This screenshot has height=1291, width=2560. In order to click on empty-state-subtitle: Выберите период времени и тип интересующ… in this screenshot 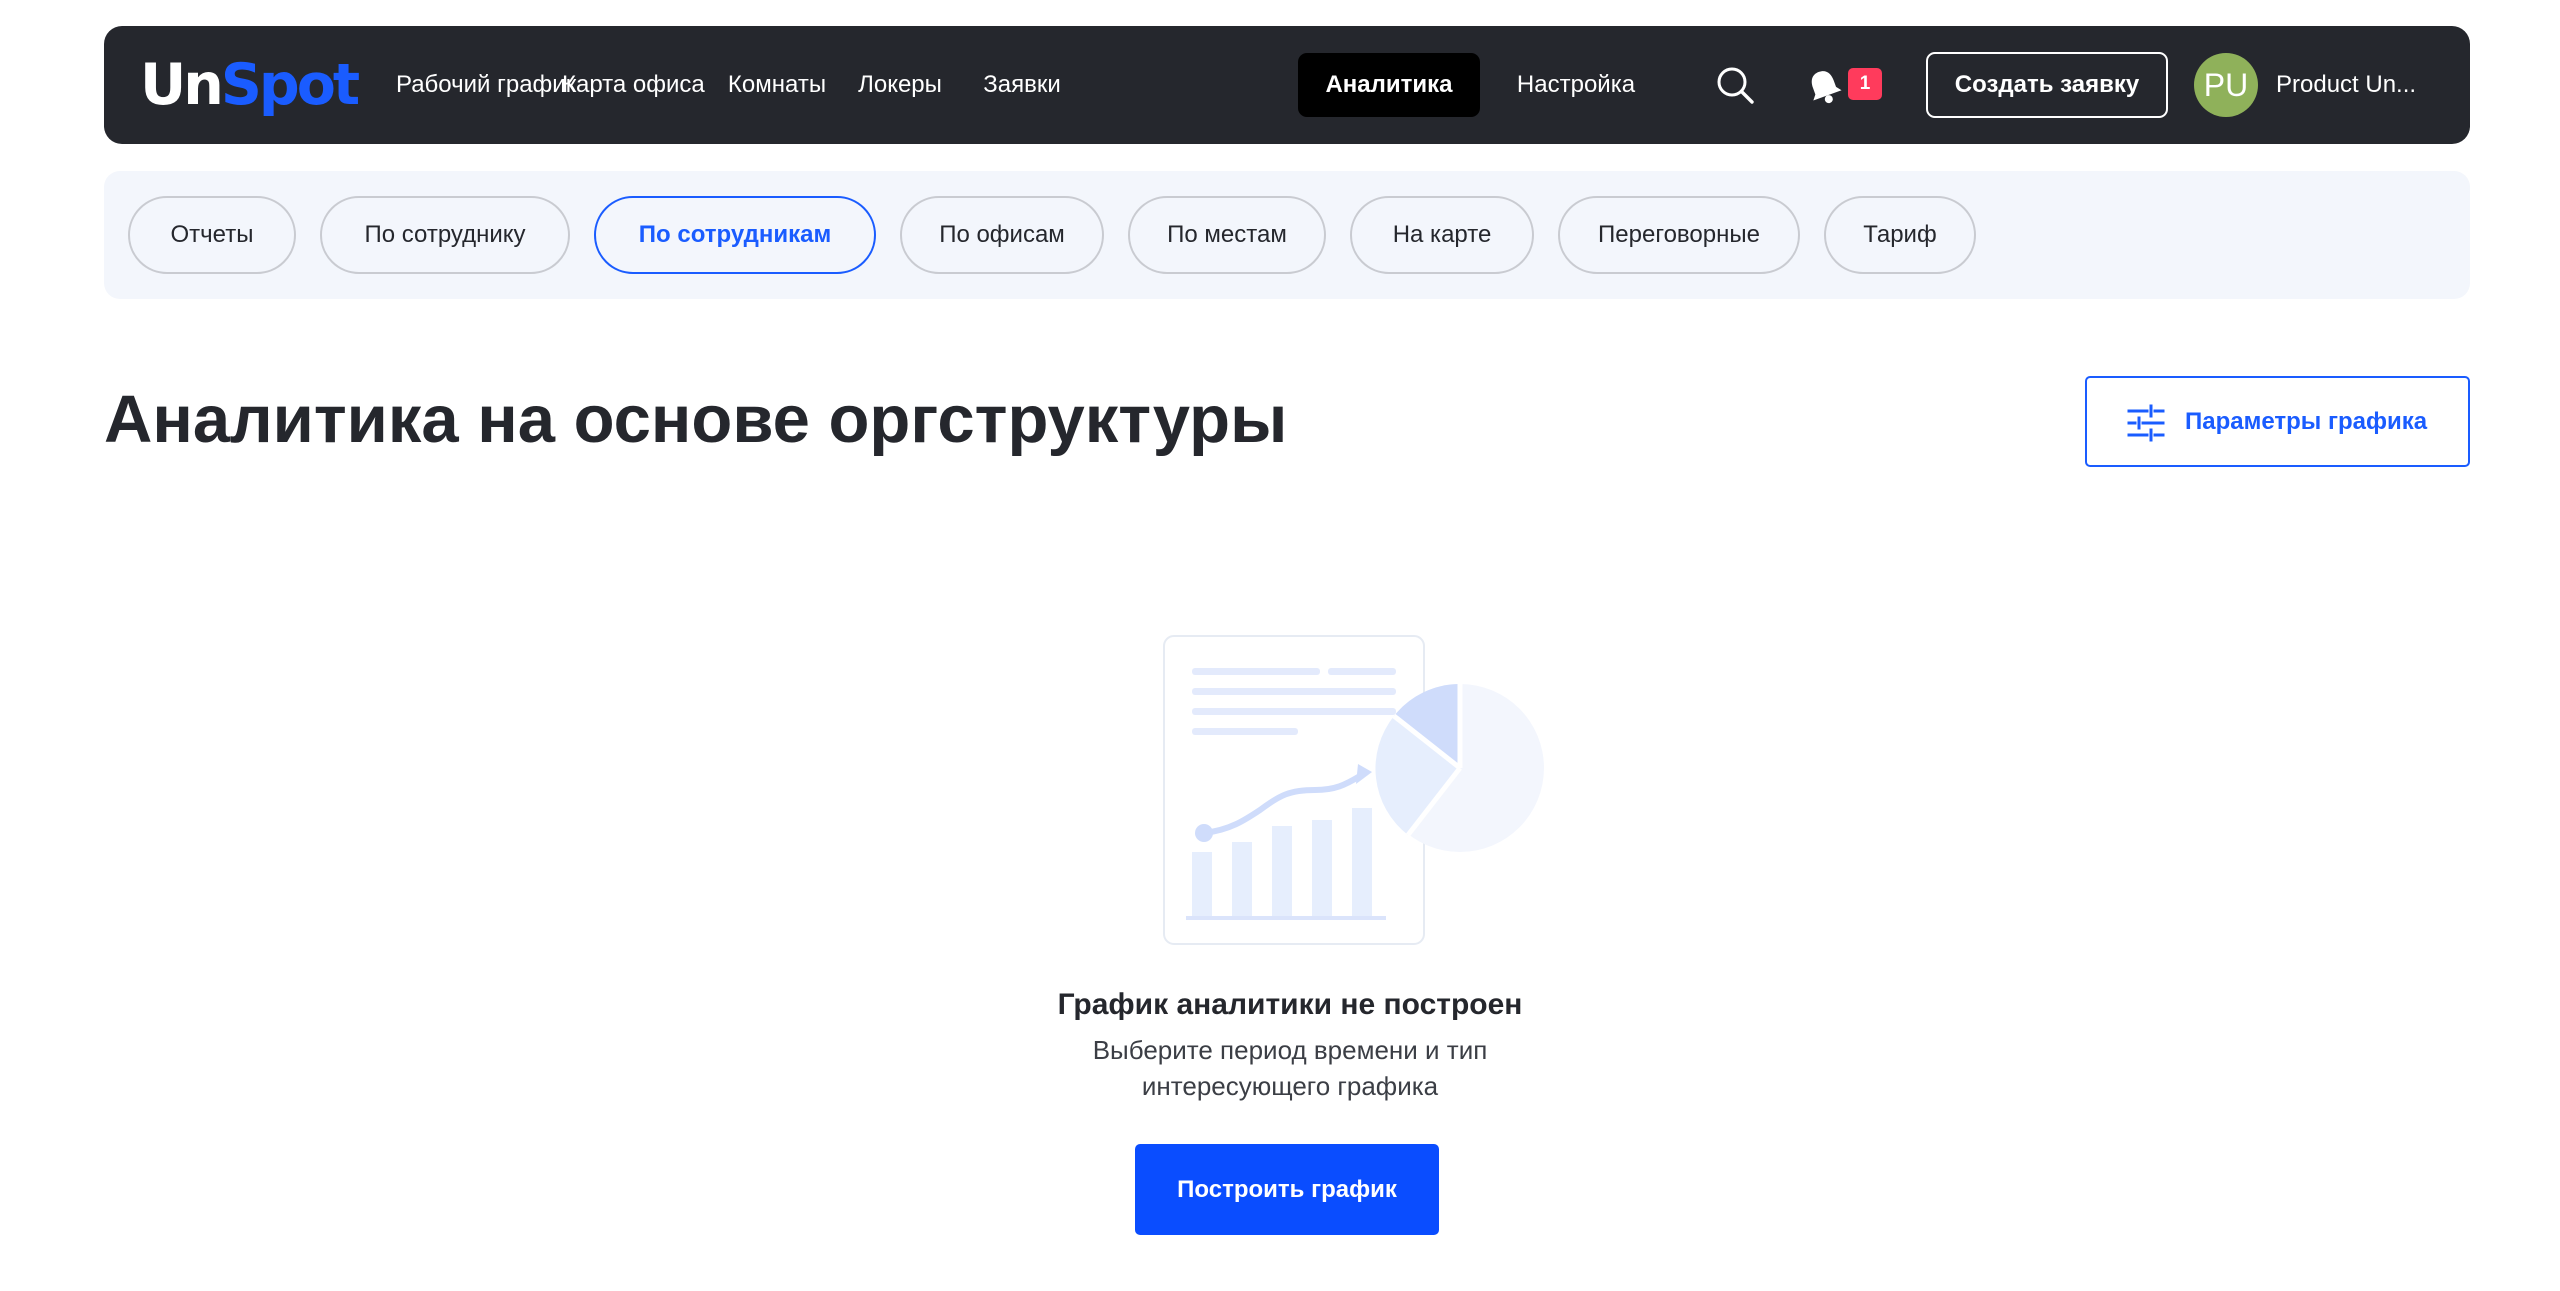, I will do `click(1290, 1068)`.